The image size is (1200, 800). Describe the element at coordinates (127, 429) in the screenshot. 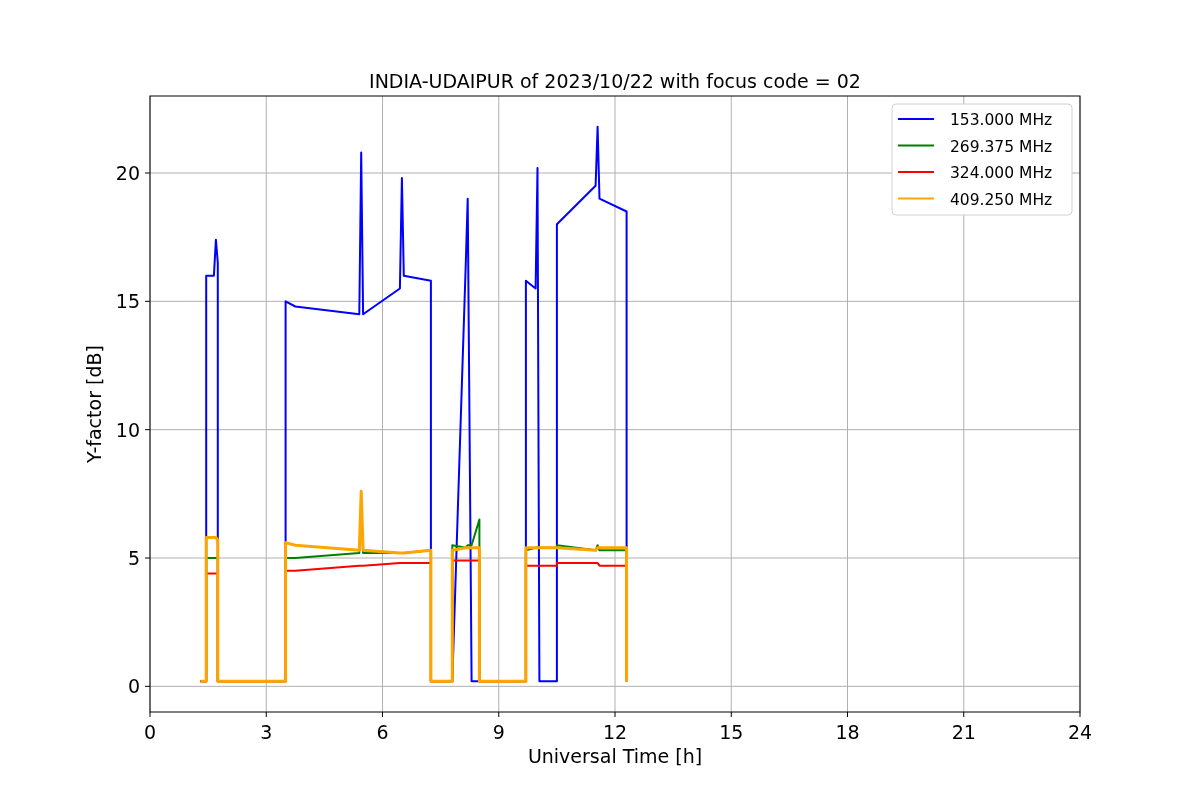

I see `axis-tick-label: 10` at that location.